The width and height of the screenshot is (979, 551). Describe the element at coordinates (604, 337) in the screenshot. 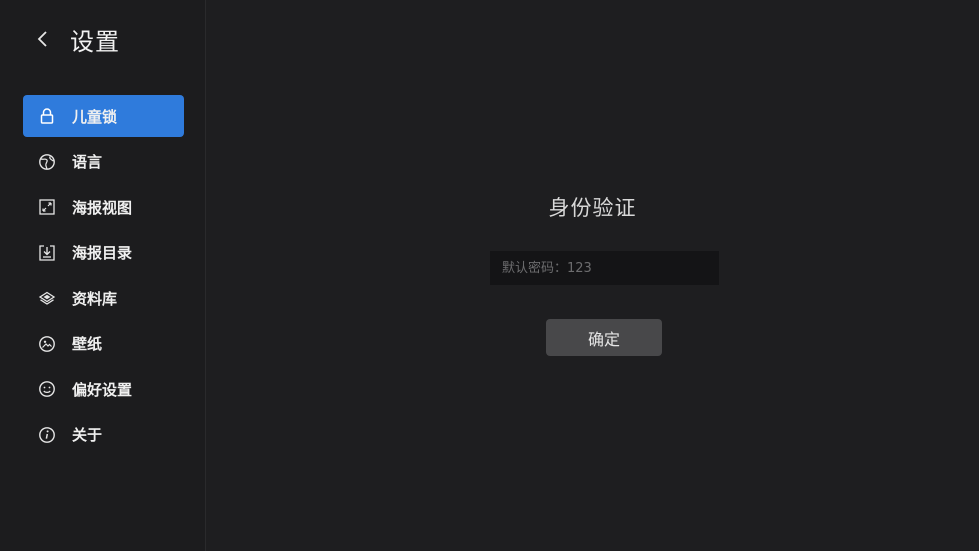

I see `confirm-button: 确定` at that location.